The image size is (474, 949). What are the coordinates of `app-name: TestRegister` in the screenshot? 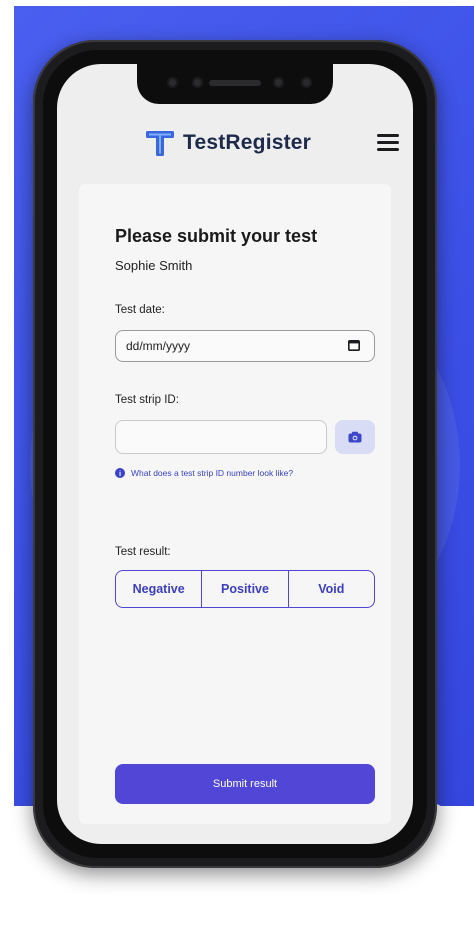 It's located at (247, 142).